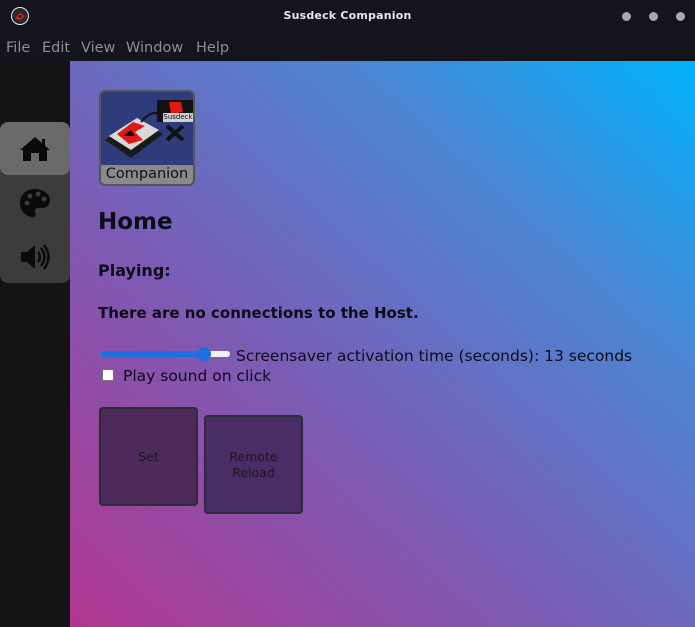 The height and width of the screenshot is (627, 695). I want to click on palette-icon, so click(35, 202).